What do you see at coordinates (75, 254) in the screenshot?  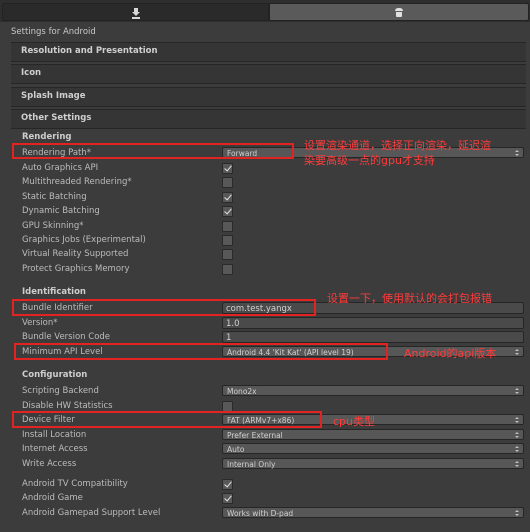 I see `virtual-reality-label: Virtual Reality Supported` at bounding box center [75, 254].